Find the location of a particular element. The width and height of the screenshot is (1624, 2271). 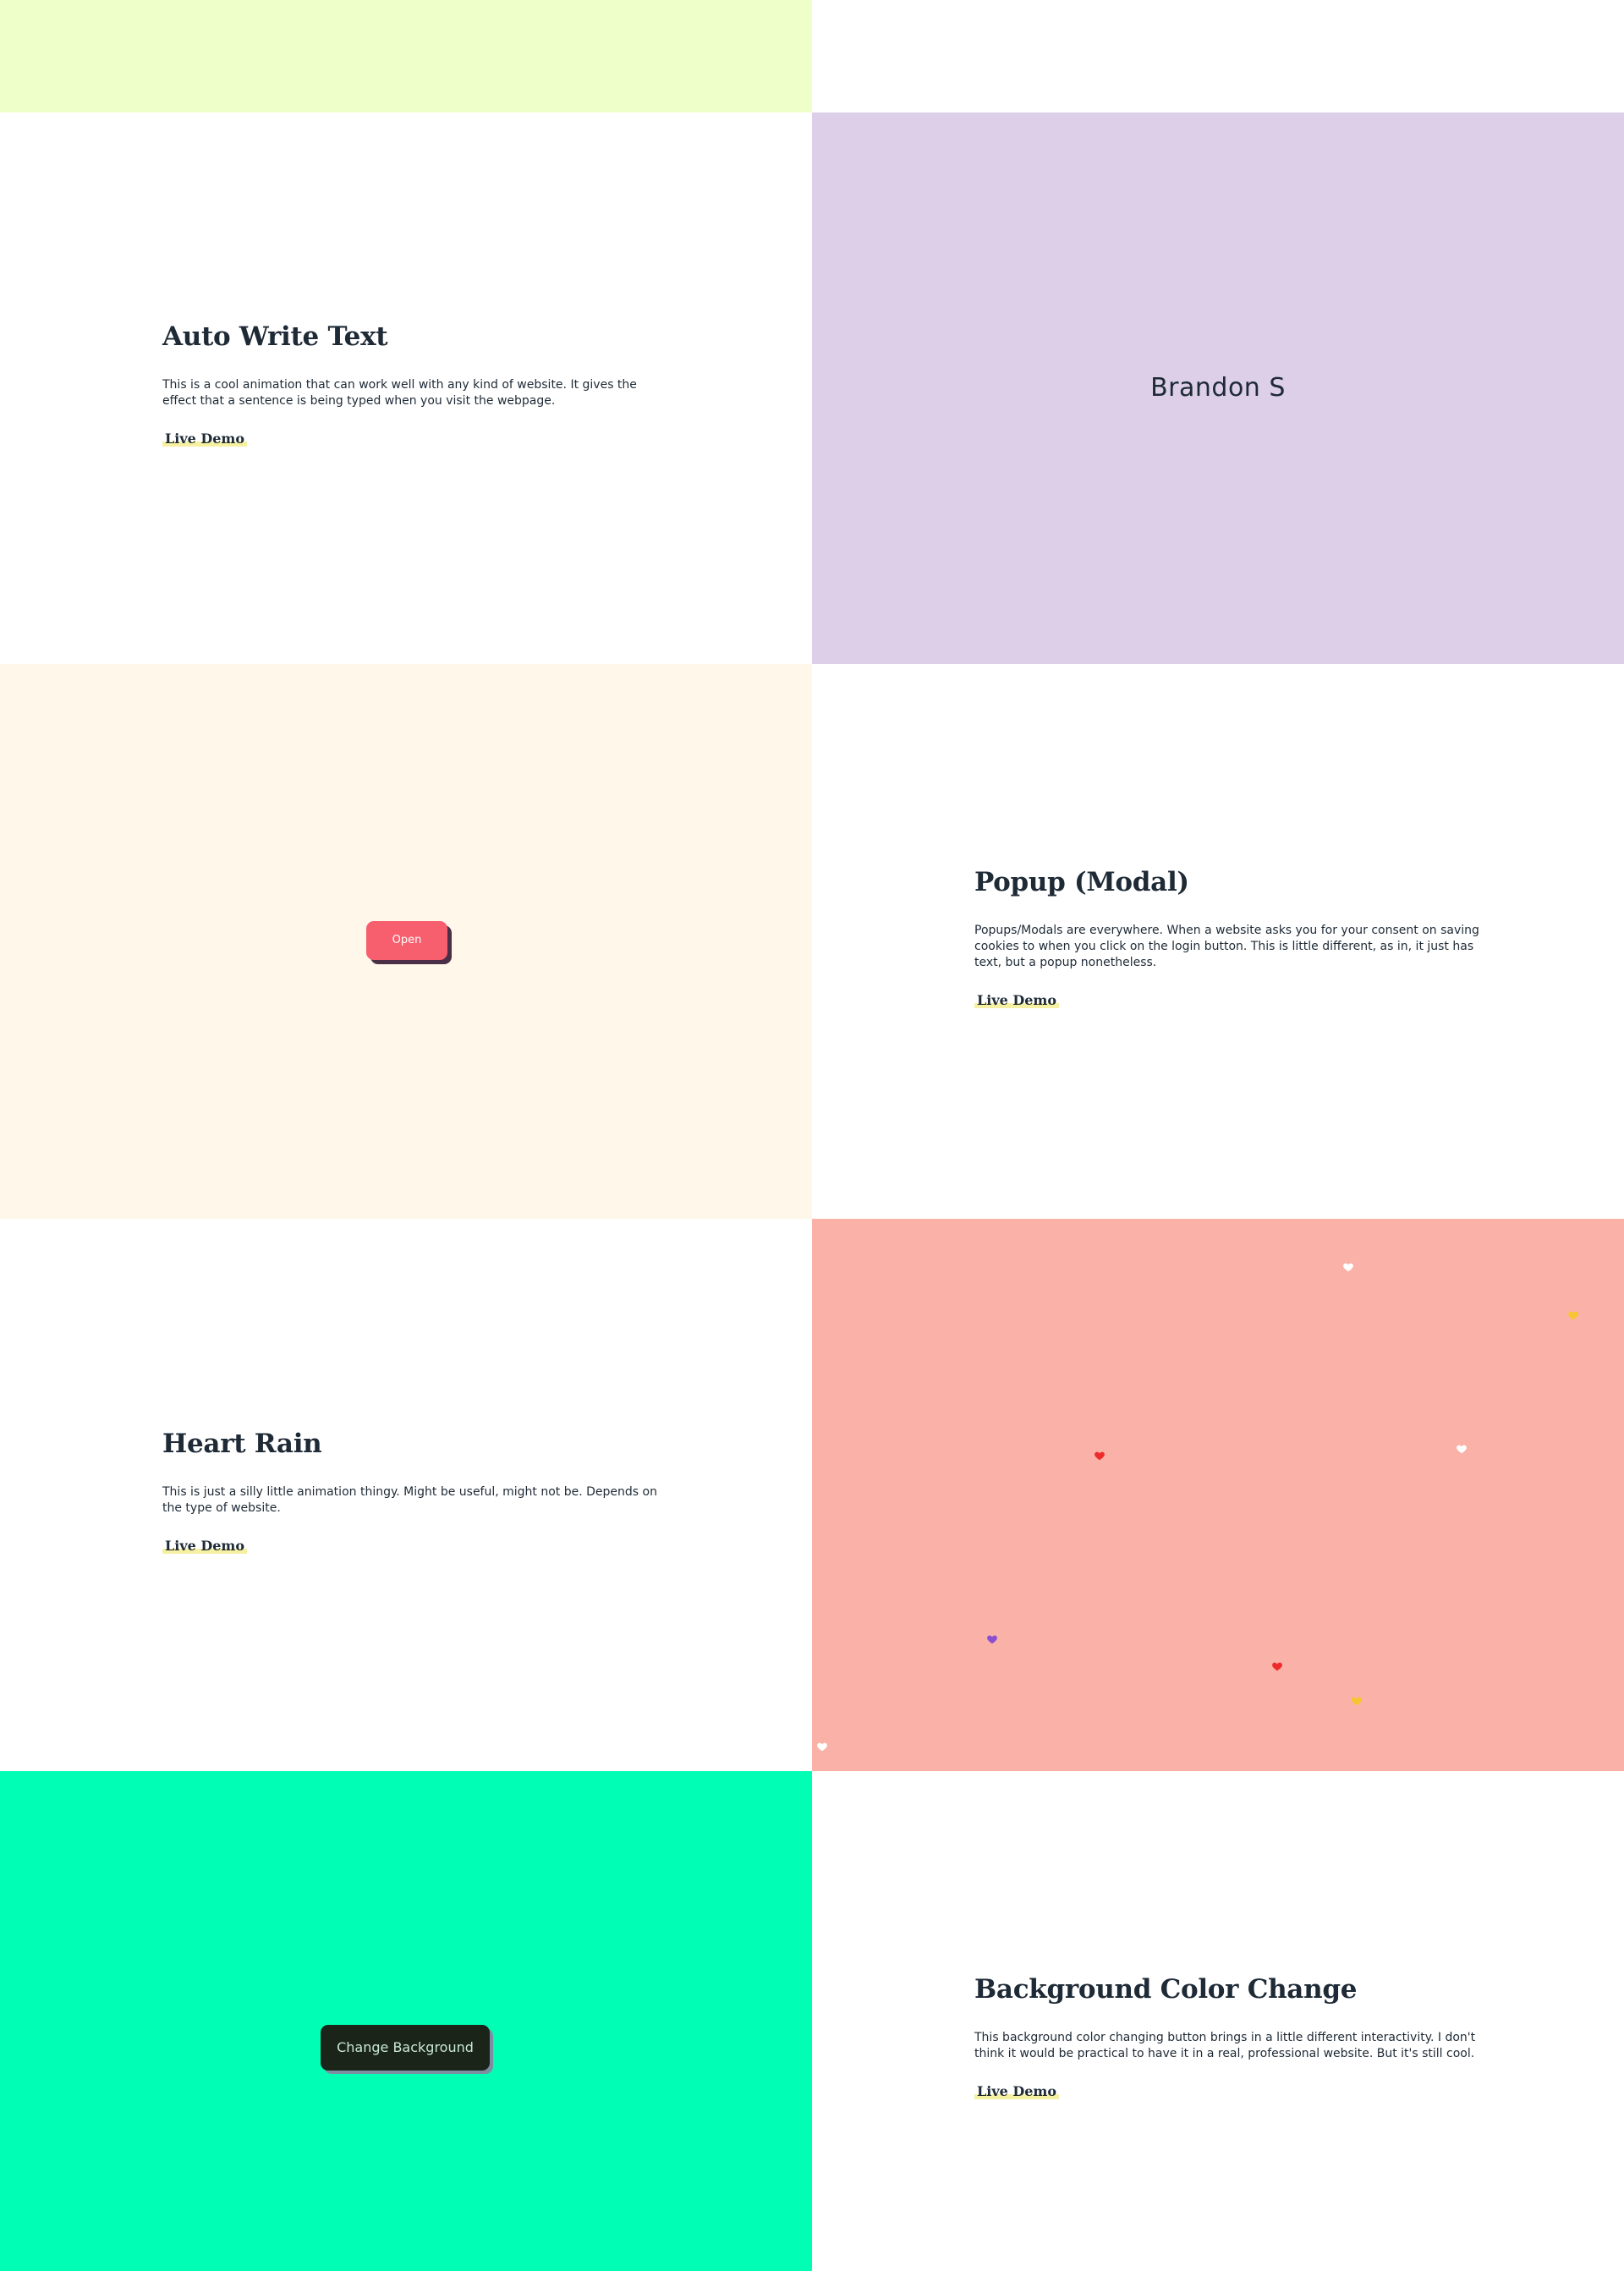

heart-rain-demo-panel is located at coordinates (1218, 1495).